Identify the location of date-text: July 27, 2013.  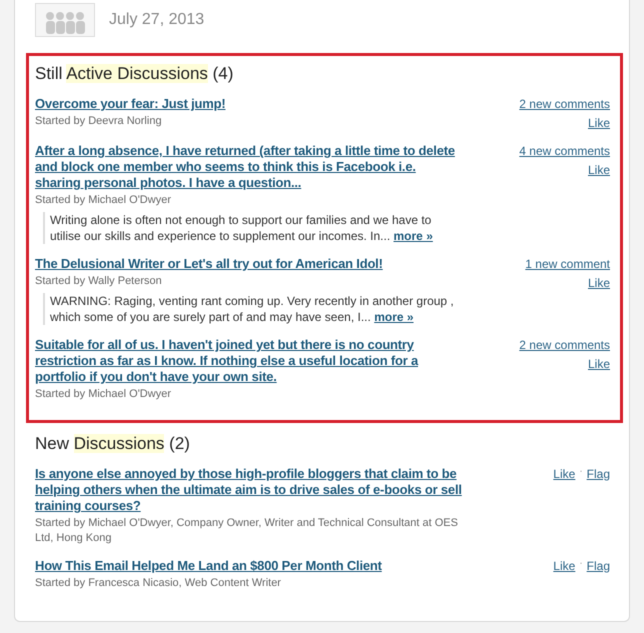
(156, 20).